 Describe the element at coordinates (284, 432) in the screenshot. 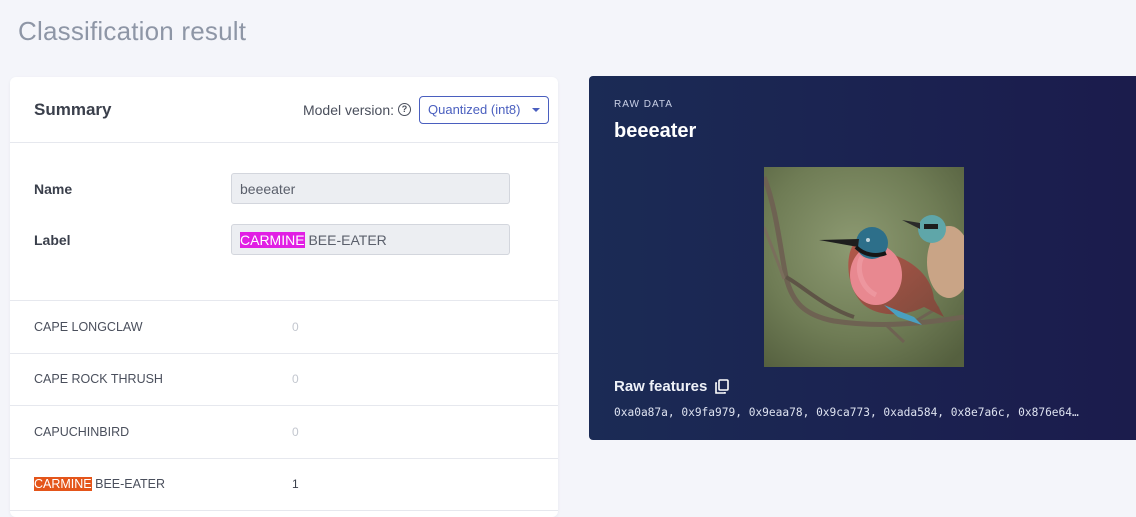

I see `class-row: CAPUCHINBIRD 0` at that location.